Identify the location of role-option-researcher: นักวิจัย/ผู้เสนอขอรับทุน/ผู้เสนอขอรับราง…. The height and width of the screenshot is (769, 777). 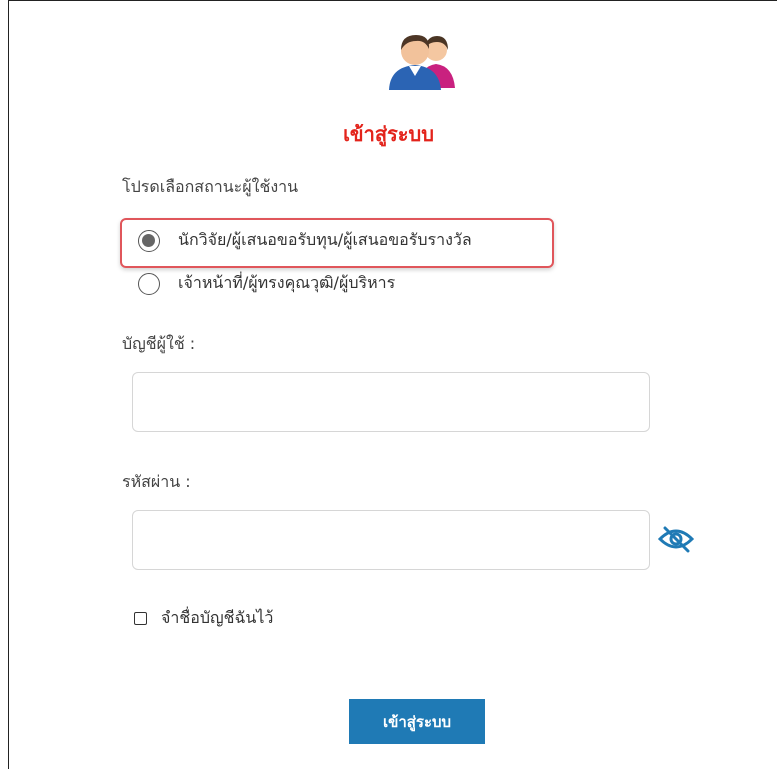
(305, 240).